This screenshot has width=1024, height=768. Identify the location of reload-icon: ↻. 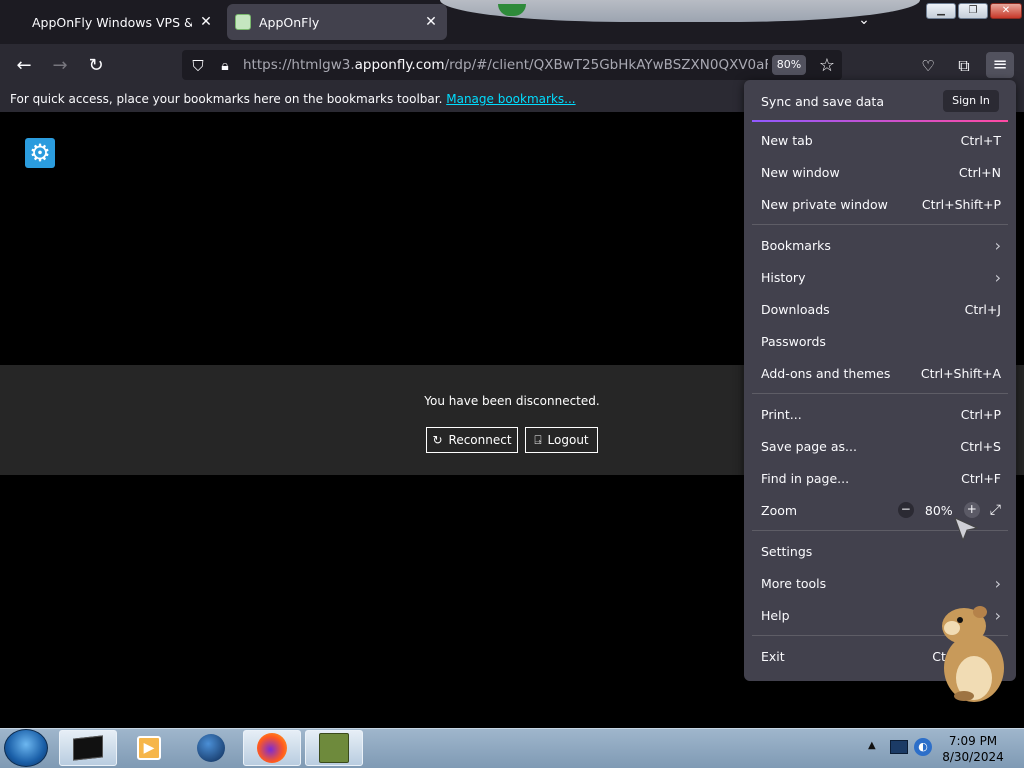
(96, 66).